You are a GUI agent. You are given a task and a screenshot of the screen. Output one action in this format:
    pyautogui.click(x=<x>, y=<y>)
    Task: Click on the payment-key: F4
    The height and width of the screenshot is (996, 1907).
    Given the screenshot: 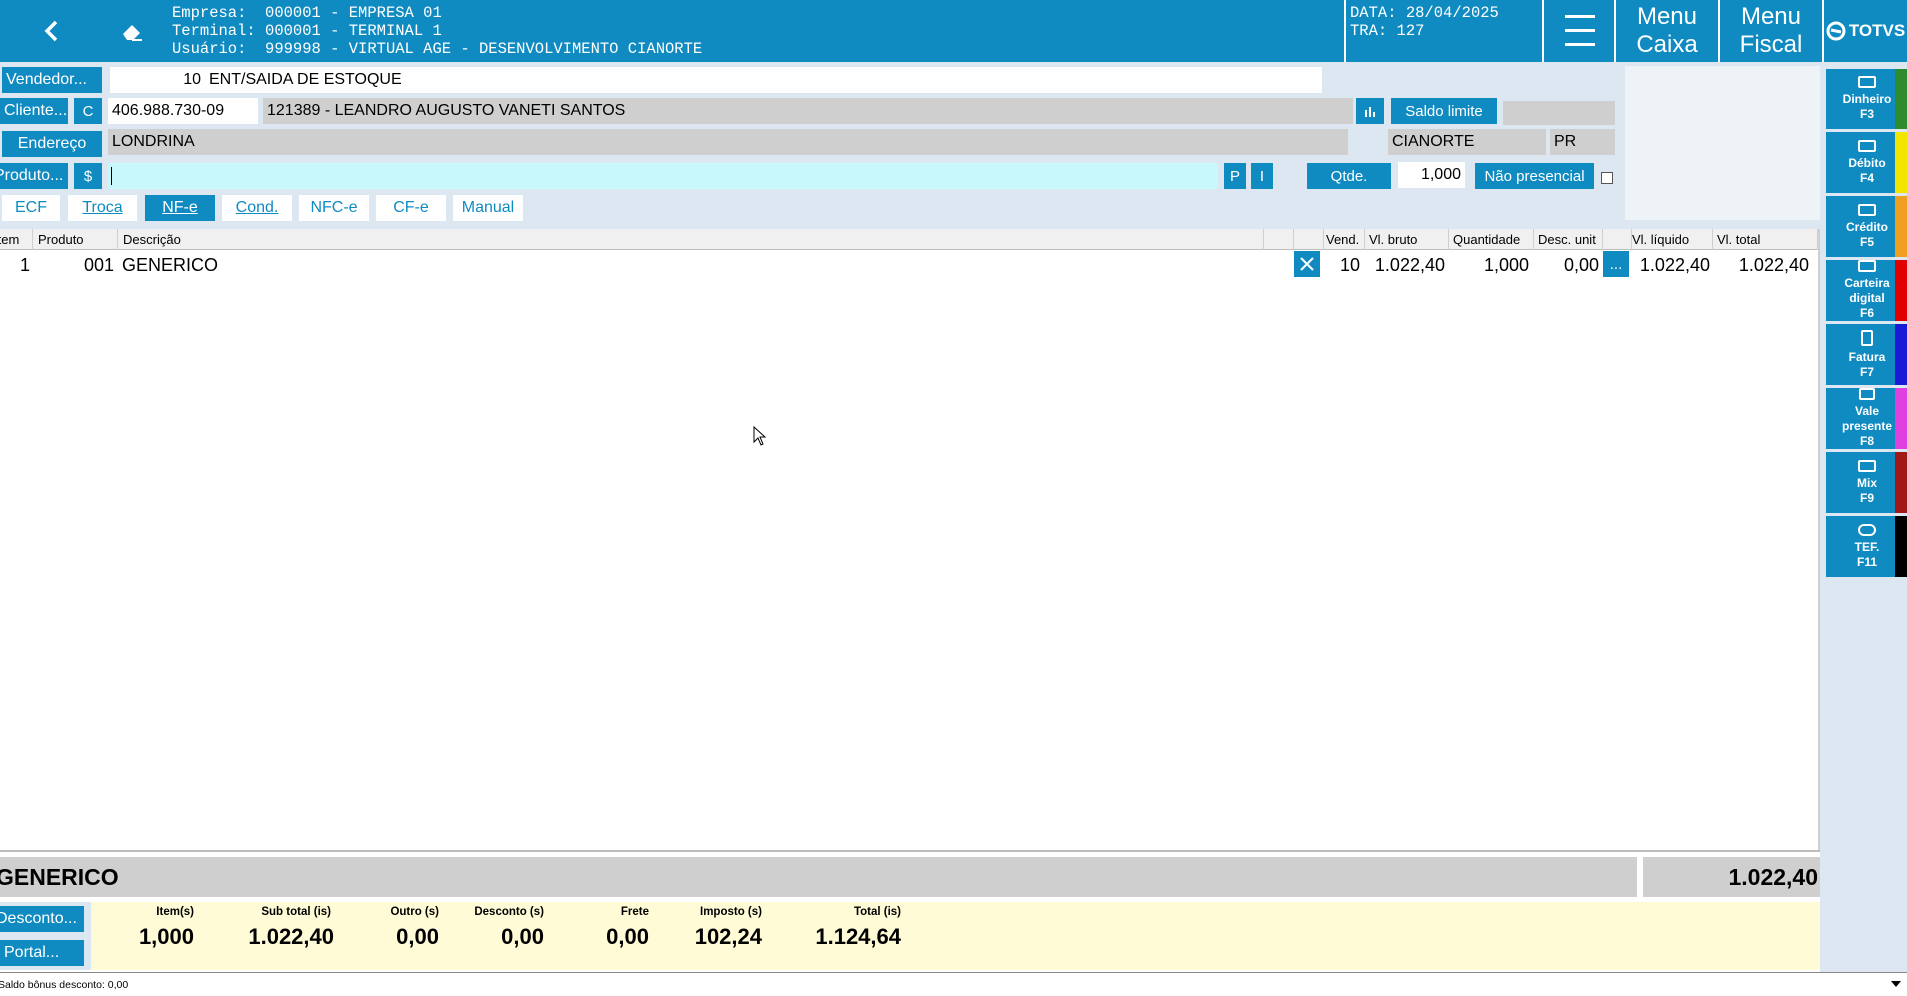 What is the action you would take?
    pyautogui.click(x=1866, y=177)
    